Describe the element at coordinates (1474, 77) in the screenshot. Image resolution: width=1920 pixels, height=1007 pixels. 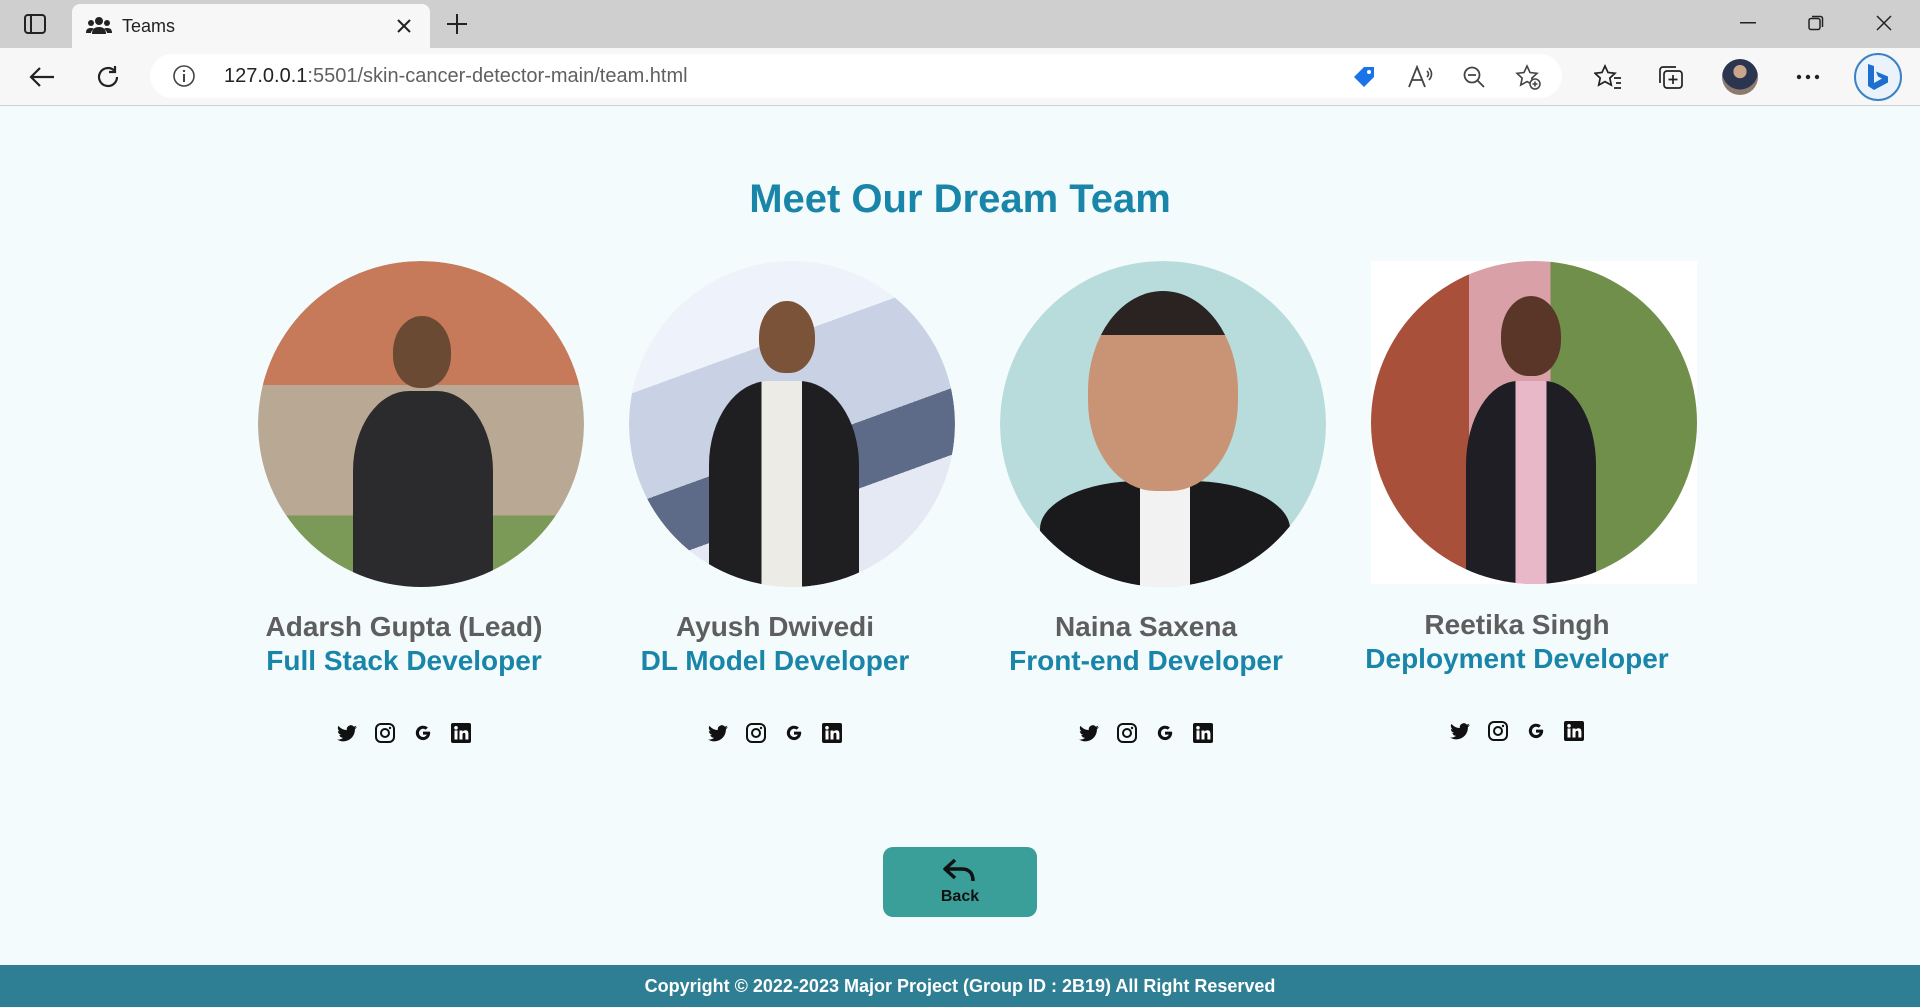
I see `zoom-out-icon` at that location.